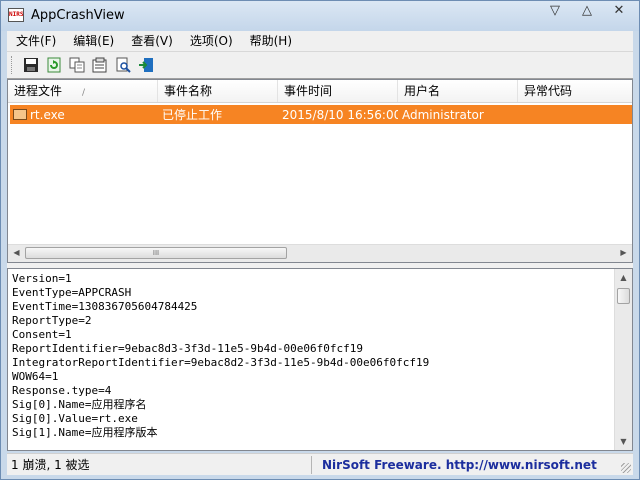  Describe the element at coordinates (159, 464) in the screenshot. I see `status-selection-count: 1 崩溃, 1 被选` at that location.